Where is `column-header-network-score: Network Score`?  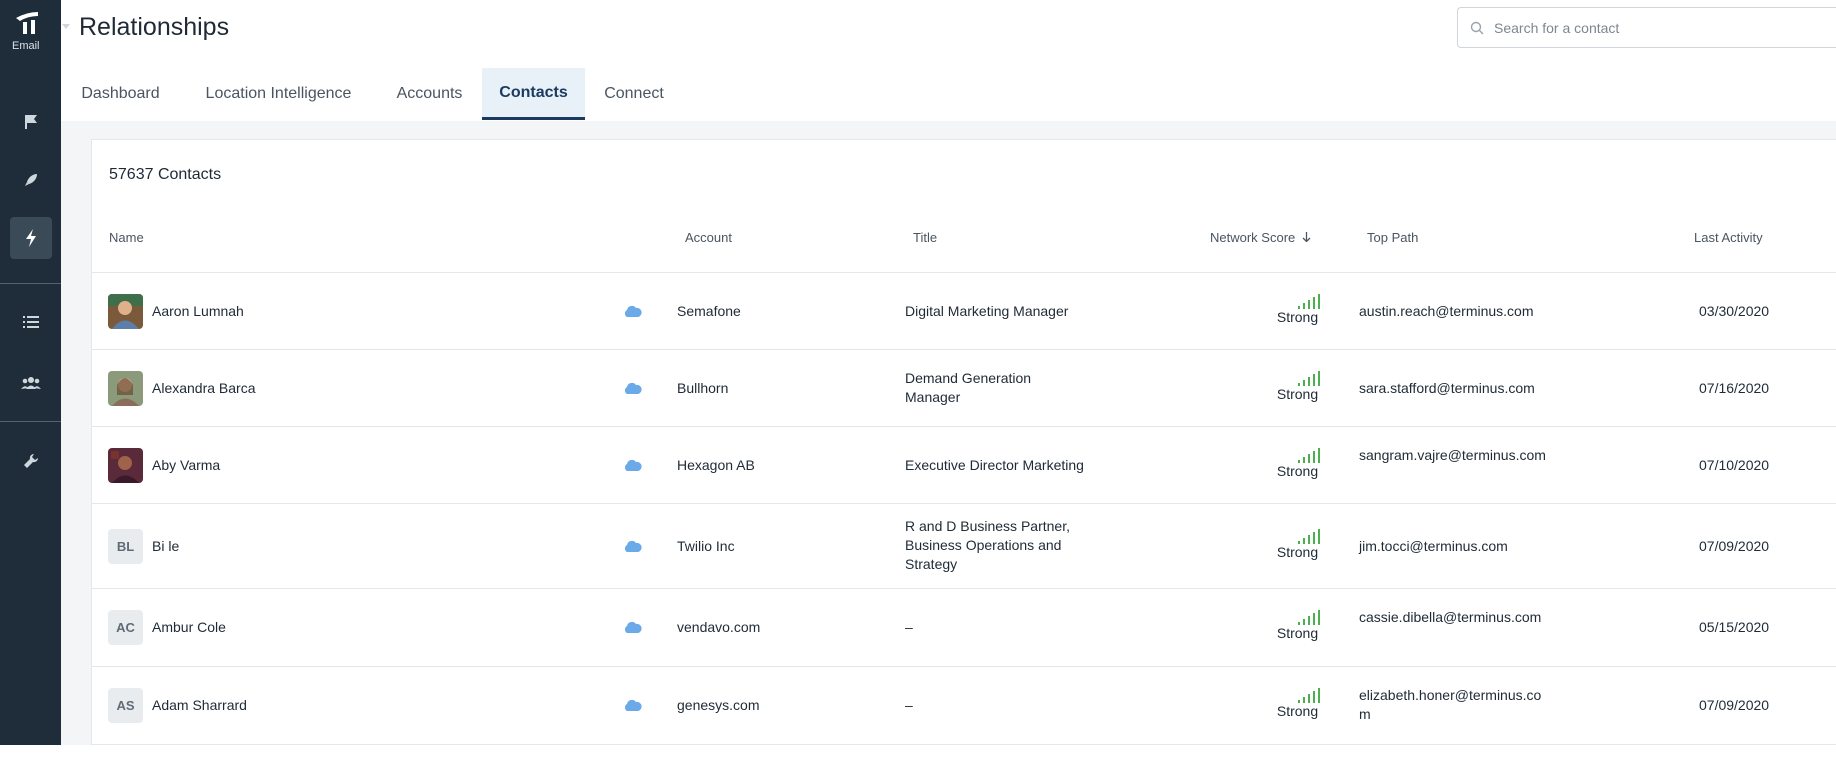
column-header-network-score: Network Score is located at coordinates (1260, 237).